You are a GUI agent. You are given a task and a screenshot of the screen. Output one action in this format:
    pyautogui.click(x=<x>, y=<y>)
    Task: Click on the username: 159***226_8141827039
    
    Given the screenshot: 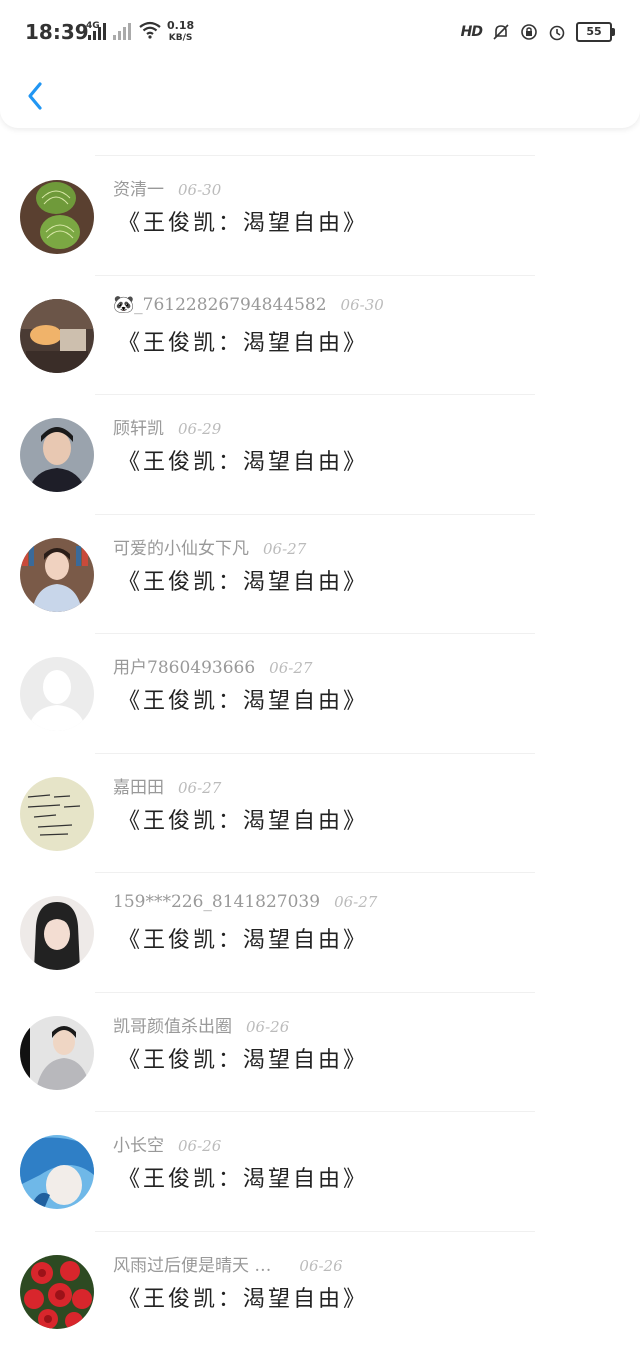 What is the action you would take?
    pyautogui.click(x=216, y=902)
    